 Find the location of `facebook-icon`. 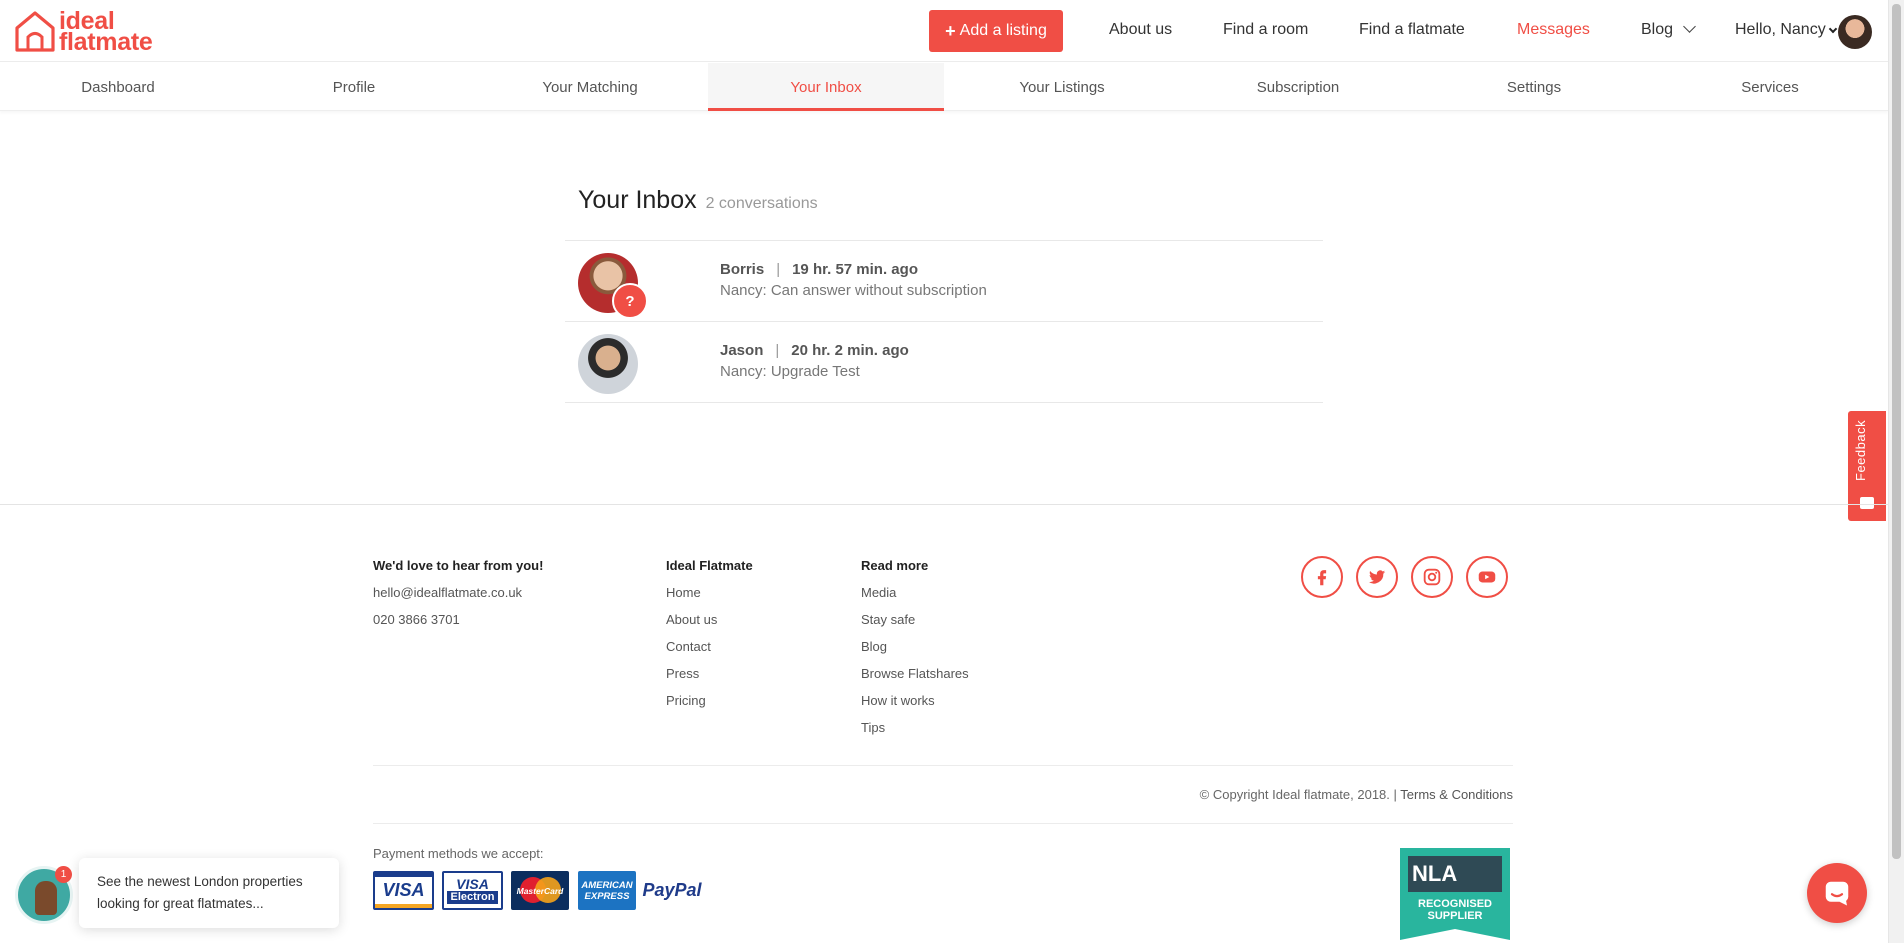

facebook-icon is located at coordinates (1322, 577).